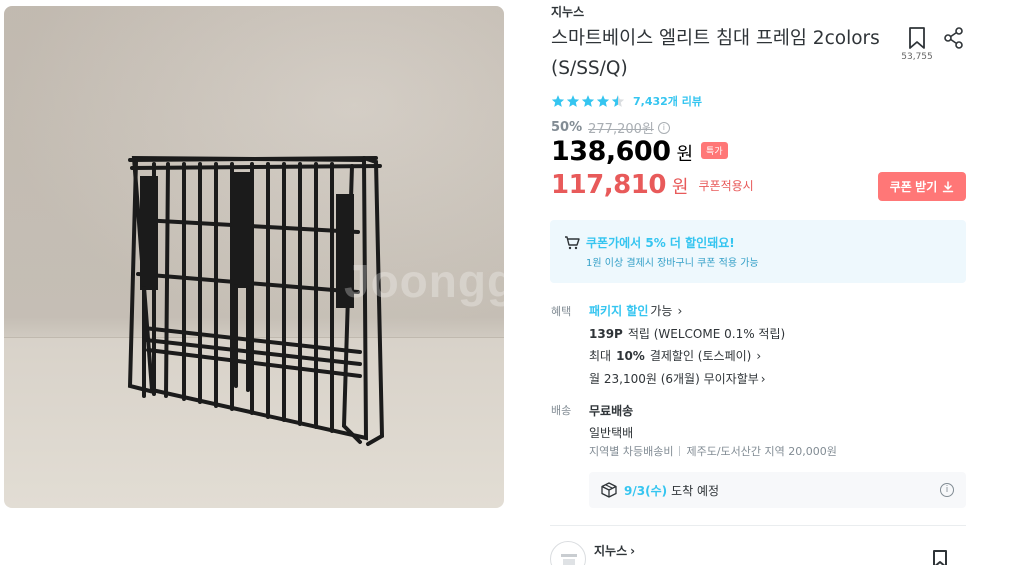  What do you see at coordinates (611, 551) in the screenshot?
I see `seller-name-text: 지누스` at bounding box center [611, 551].